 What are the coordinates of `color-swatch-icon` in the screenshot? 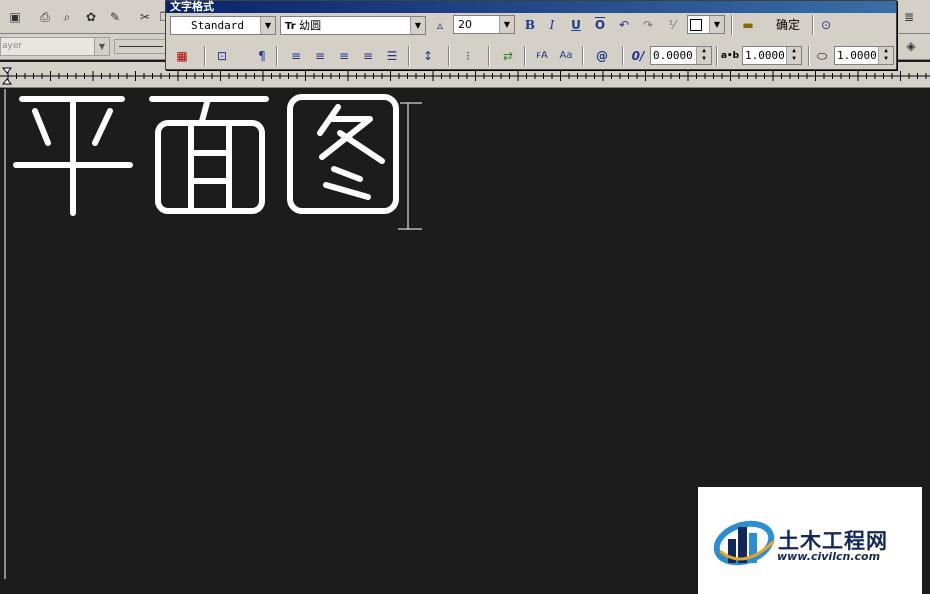 It's located at (696, 25).